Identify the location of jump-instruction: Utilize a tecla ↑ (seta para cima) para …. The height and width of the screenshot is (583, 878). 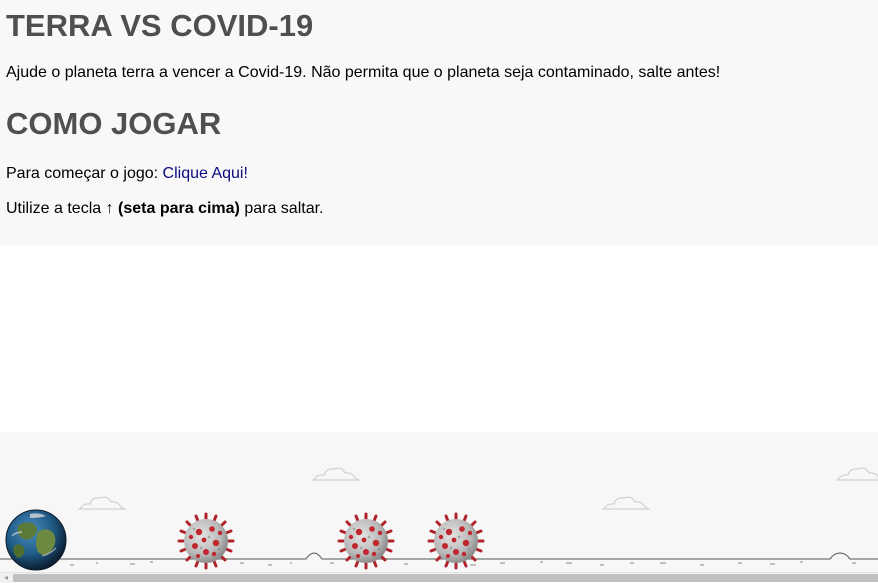
(164, 209).